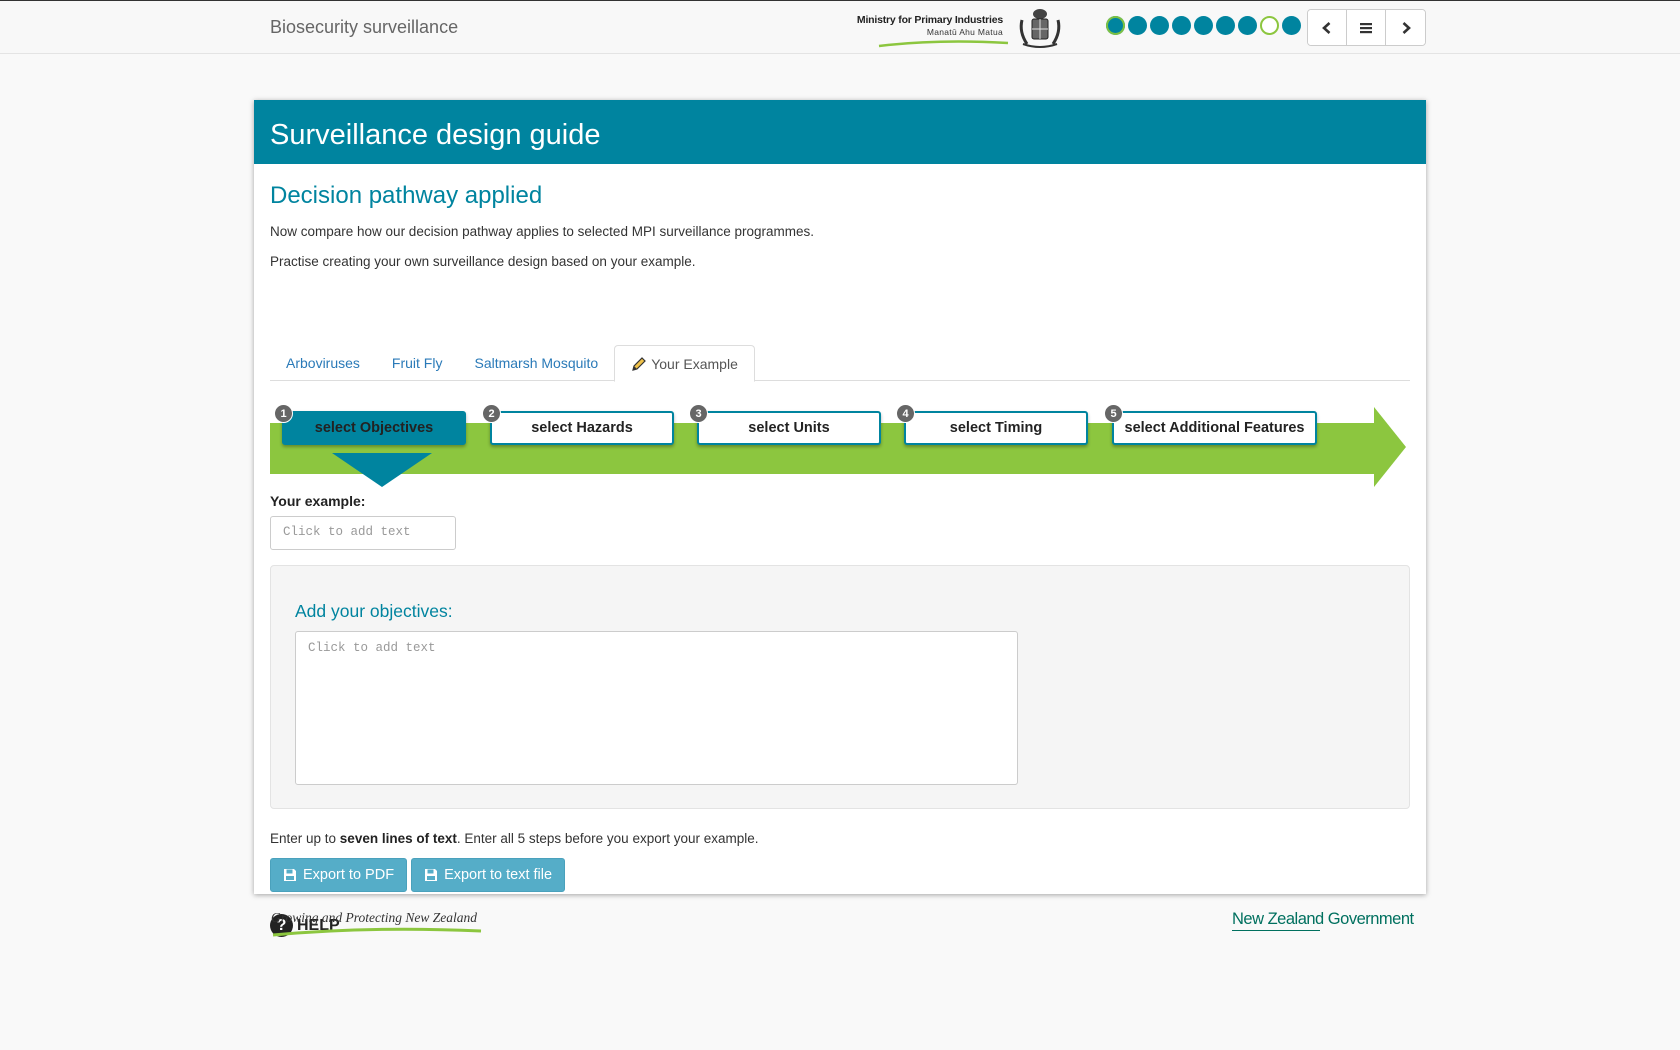  What do you see at coordinates (374, 611) in the screenshot?
I see `objectives-title: Add your objectives:` at bounding box center [374, 611].